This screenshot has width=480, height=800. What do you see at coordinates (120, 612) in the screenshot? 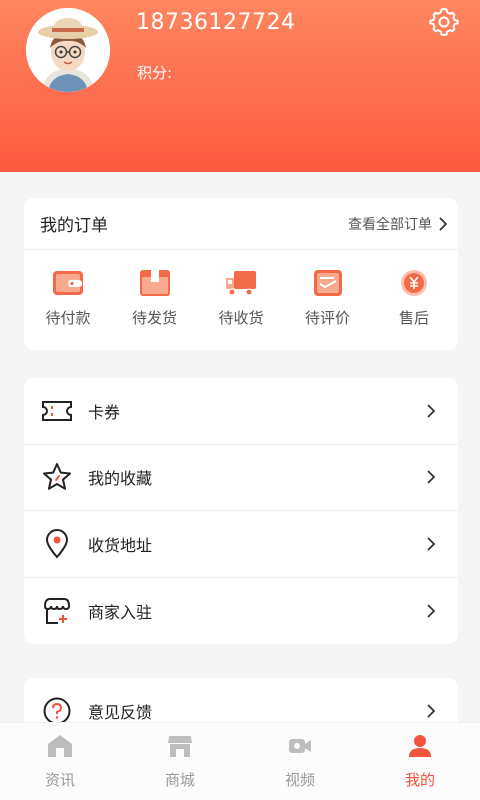
I see `menu-item-label: 商家入驻` at bounding box center [120, 612].